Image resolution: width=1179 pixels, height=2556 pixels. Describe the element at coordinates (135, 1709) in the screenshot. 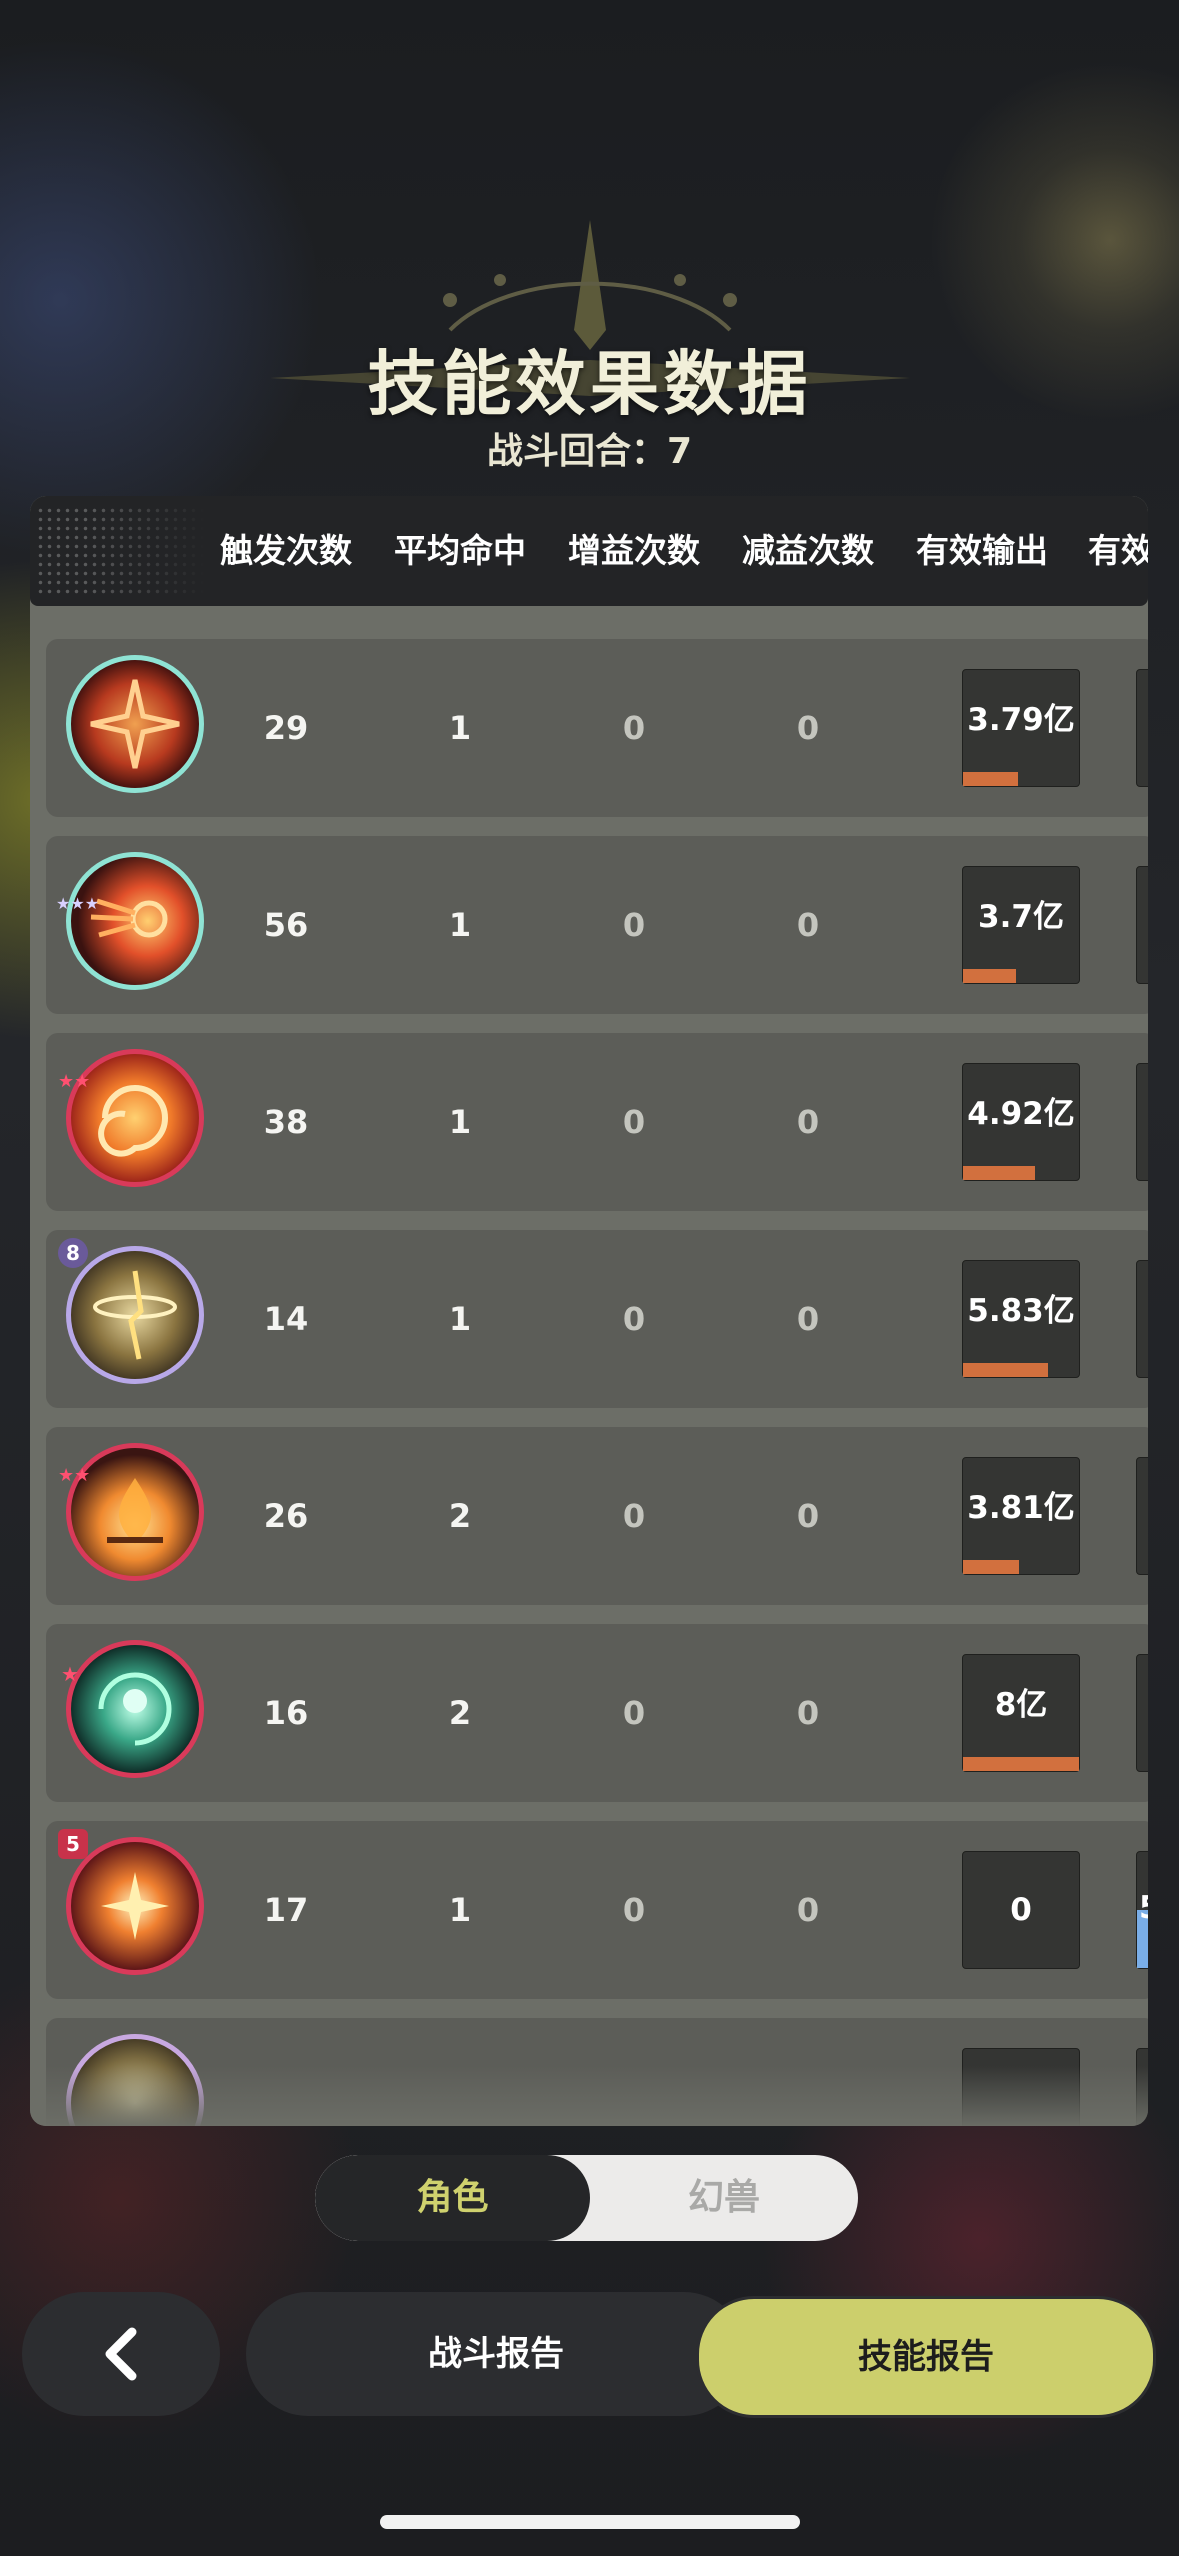

I see `green-vortex-icon` at that location.